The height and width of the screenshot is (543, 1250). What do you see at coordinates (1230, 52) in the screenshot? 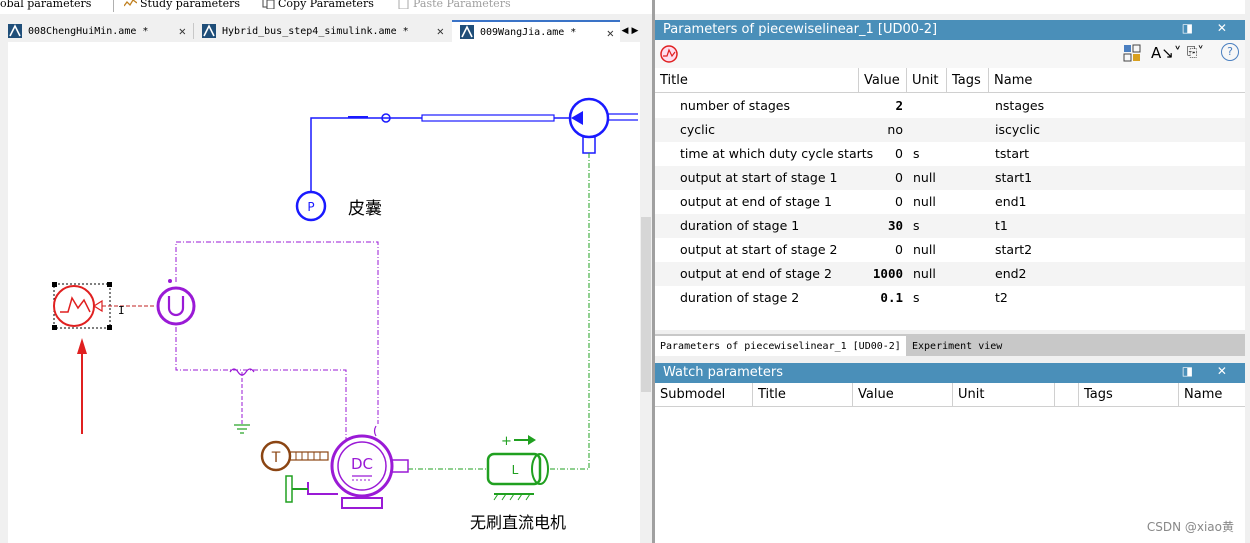
I see `help-icon: ?` at bounding box center [1230, 52].